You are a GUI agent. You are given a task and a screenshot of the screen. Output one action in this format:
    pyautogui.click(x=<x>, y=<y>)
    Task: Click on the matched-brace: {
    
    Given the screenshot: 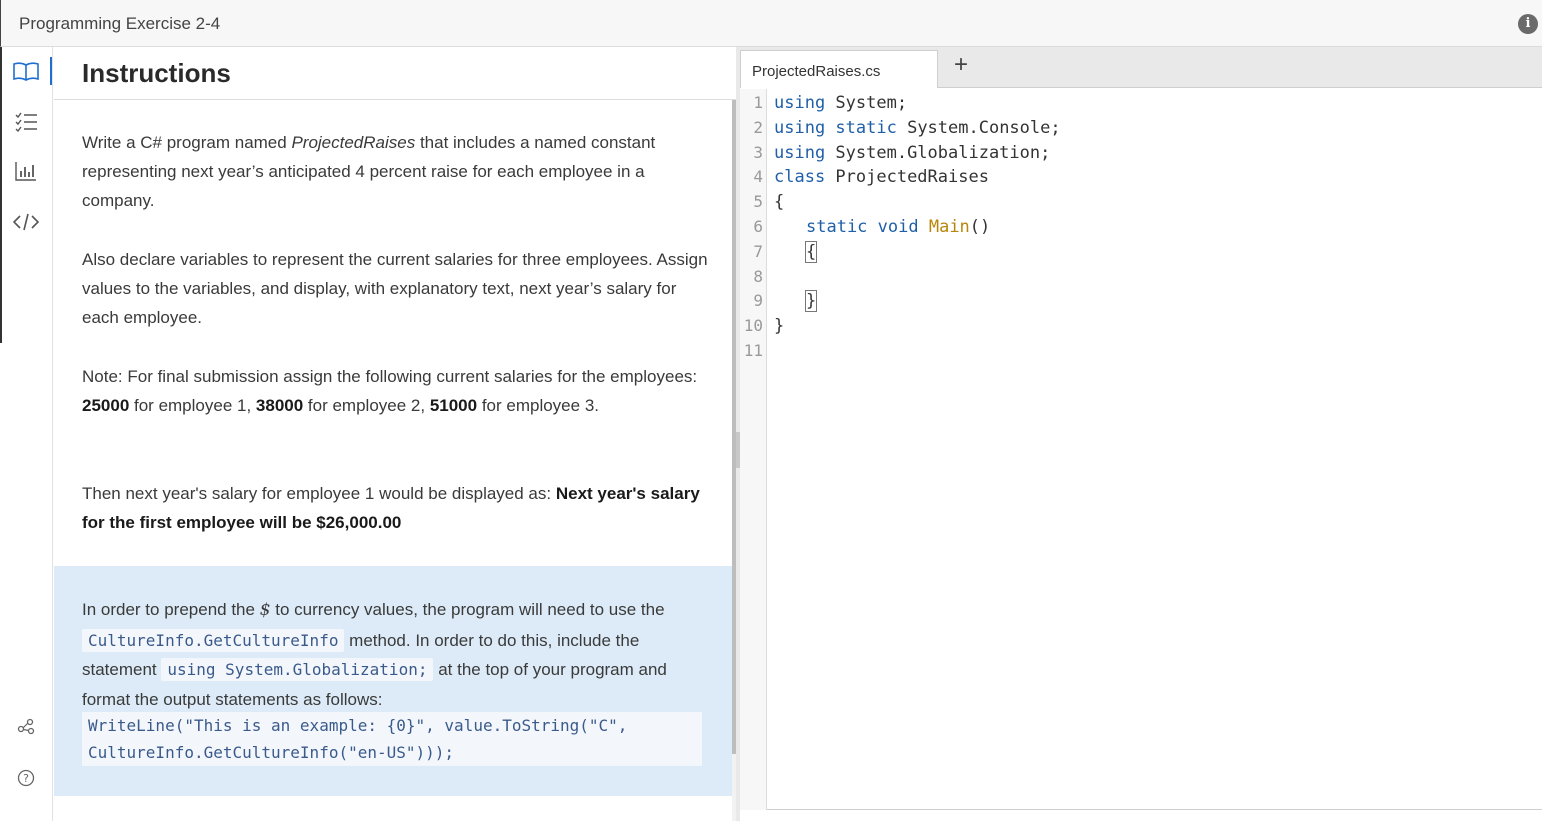 What is the action you would take?
    pyautogui.click(x=811, y=251)
    